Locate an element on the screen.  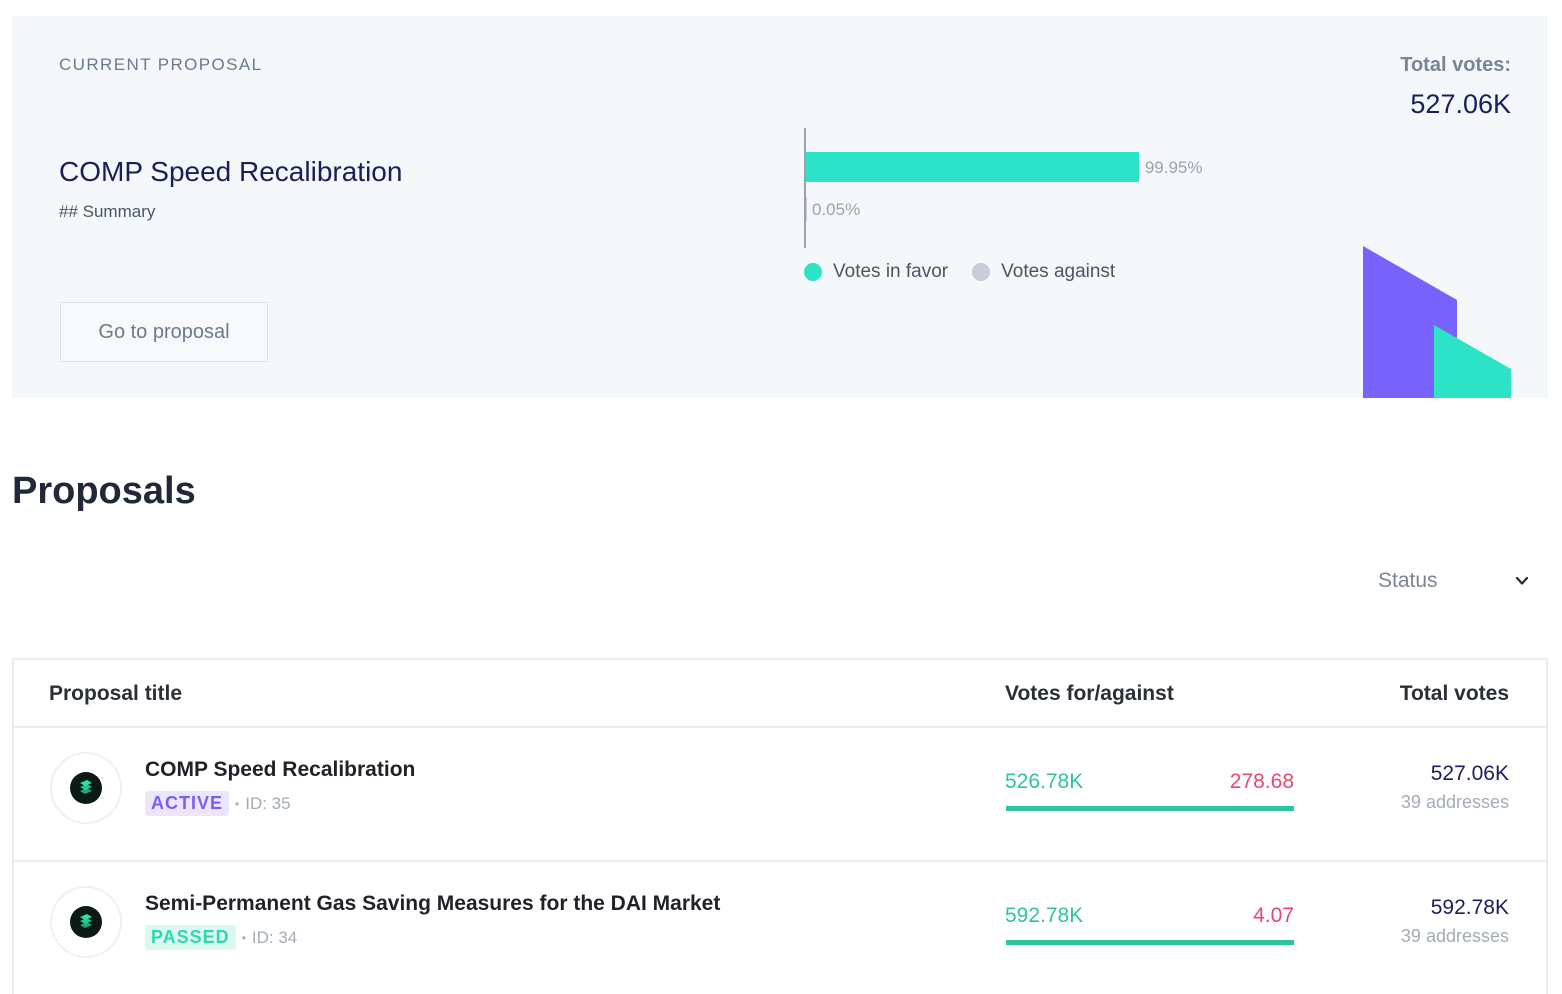
column-header-total: Total votes is located at coordinates (1454, 693).